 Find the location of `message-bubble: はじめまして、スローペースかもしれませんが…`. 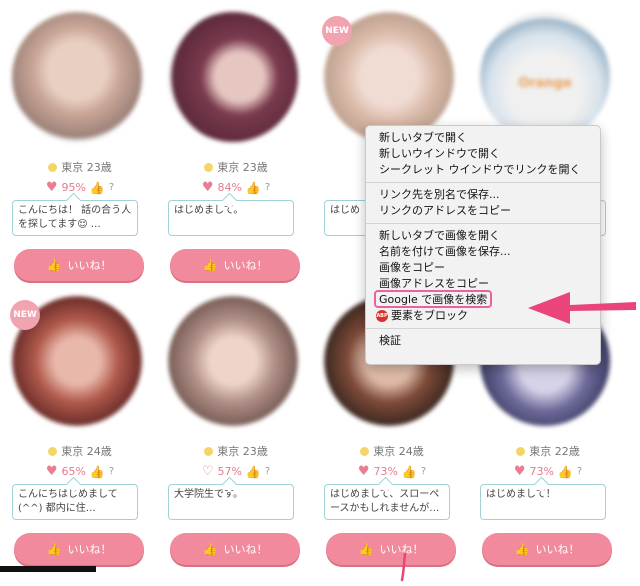

message-bubble: はじめまして、スローペースかもしれませんが… is located at coordinates (387, 502).